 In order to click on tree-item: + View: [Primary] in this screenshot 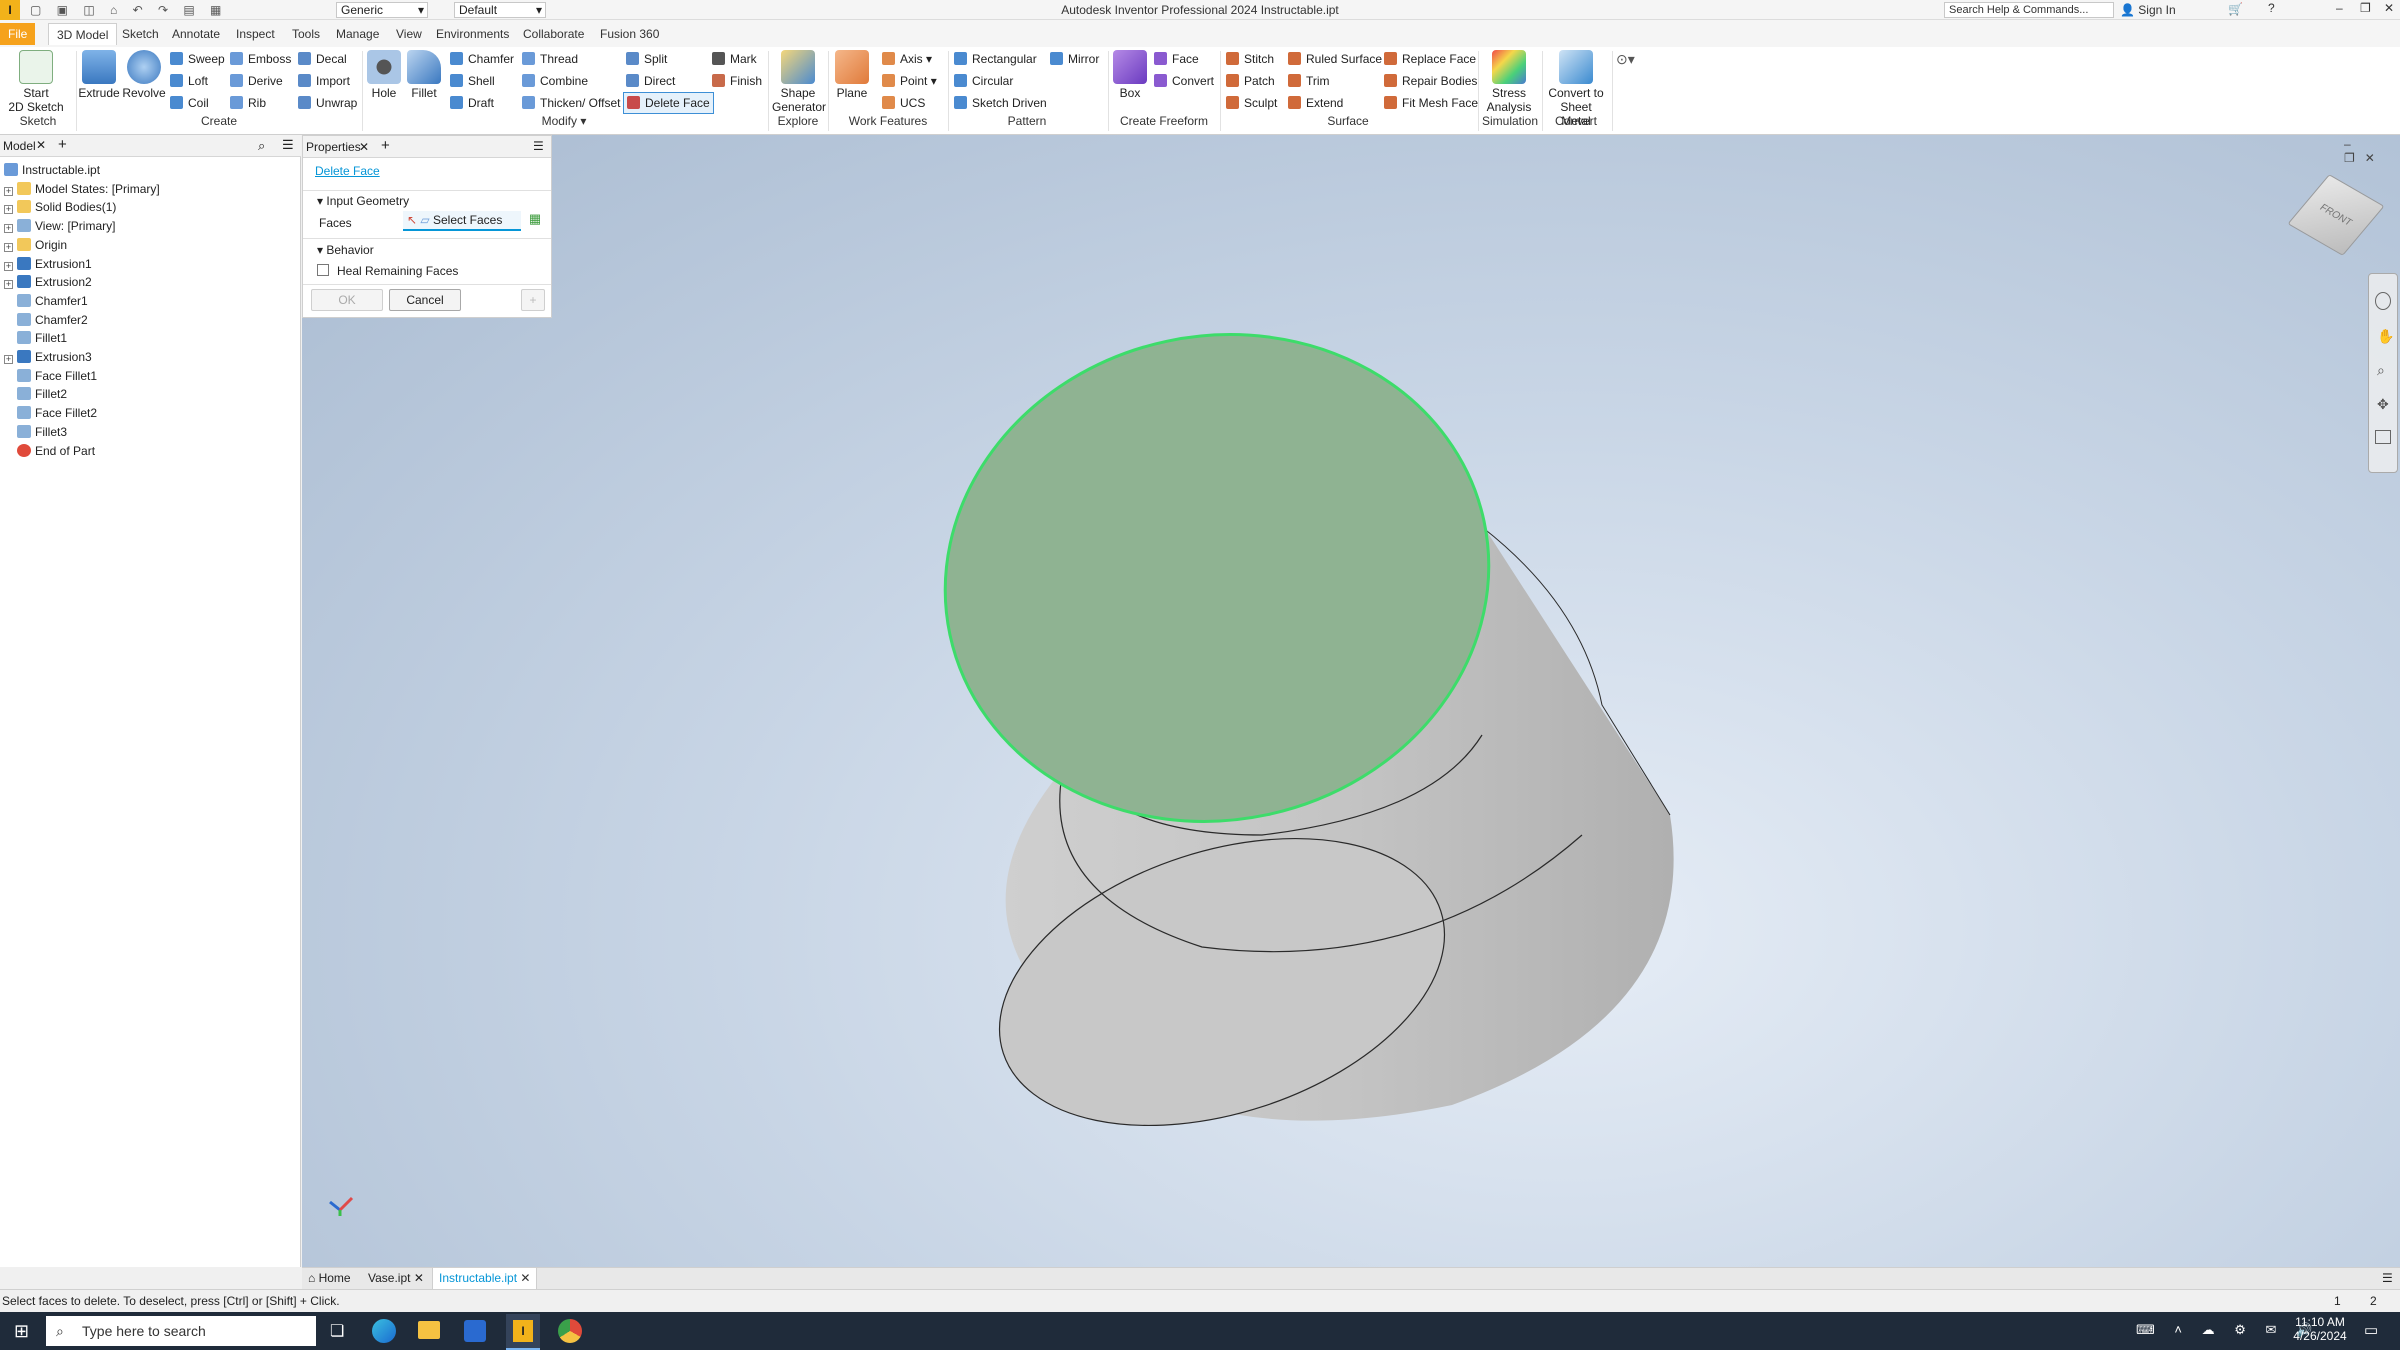, I will do `click(57, 226)`.